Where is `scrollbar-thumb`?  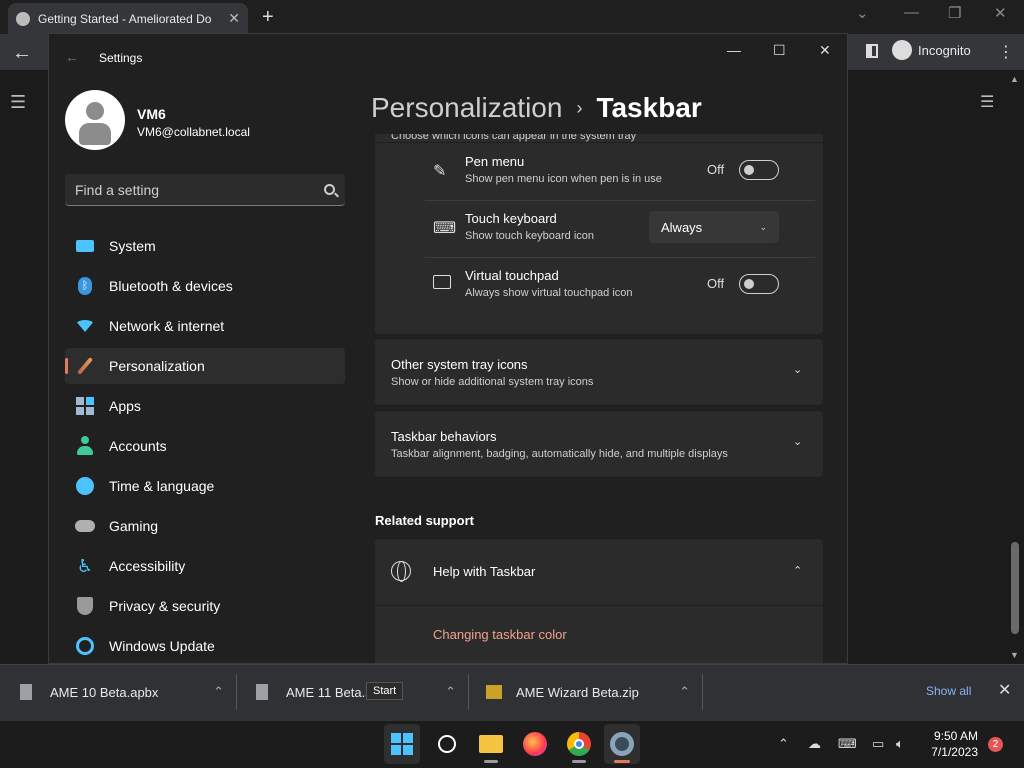
scrollbar-thumb is located at coordinates (1015, 588).